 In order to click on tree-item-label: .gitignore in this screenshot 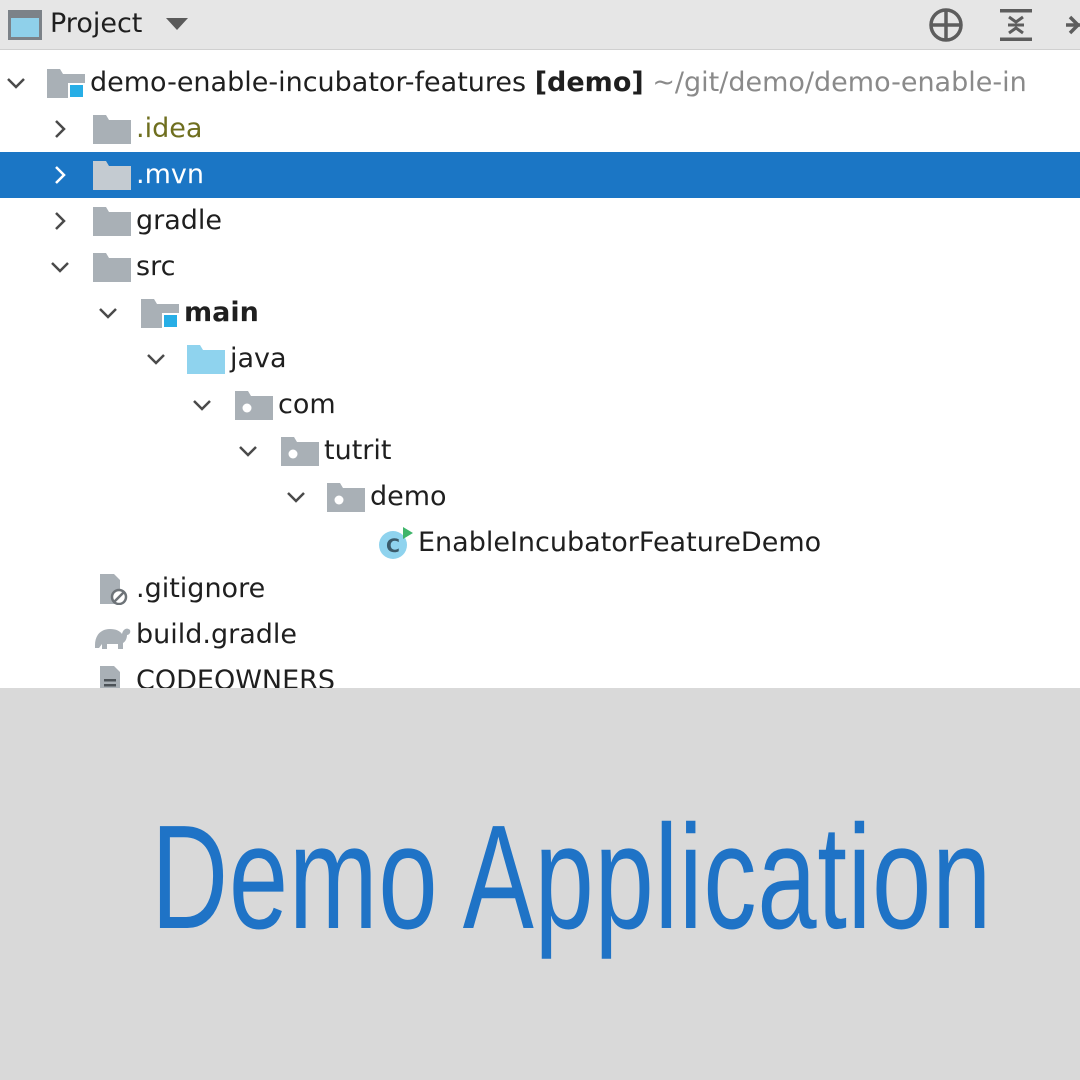, I will do `click(201, 588)`.